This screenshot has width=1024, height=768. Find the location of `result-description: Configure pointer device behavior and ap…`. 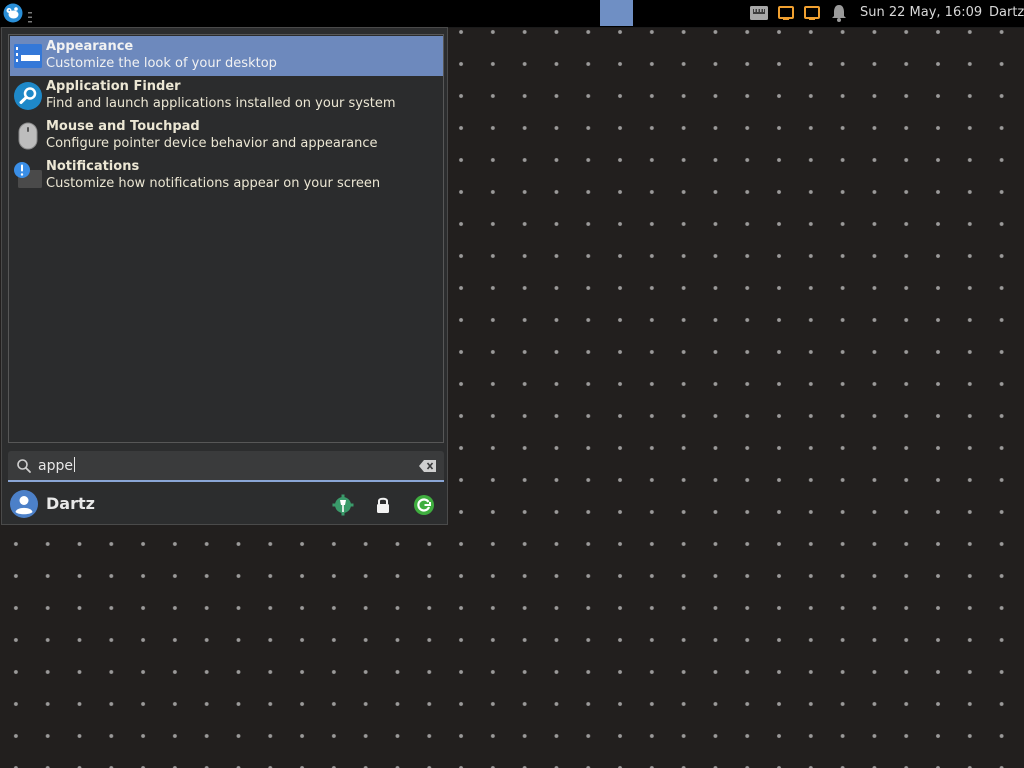

result-description: Configure pointer device behavior and ap… is located at coordinates (212, 143).